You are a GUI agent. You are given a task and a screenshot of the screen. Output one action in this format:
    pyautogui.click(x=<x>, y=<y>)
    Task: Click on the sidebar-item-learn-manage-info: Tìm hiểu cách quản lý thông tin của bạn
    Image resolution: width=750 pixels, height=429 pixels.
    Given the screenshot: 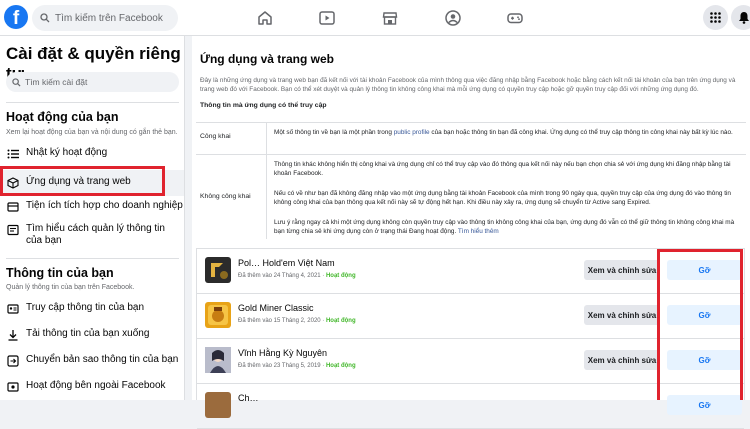 What is the action you would take?
    pyautogui.click(x=92, y=237)
    